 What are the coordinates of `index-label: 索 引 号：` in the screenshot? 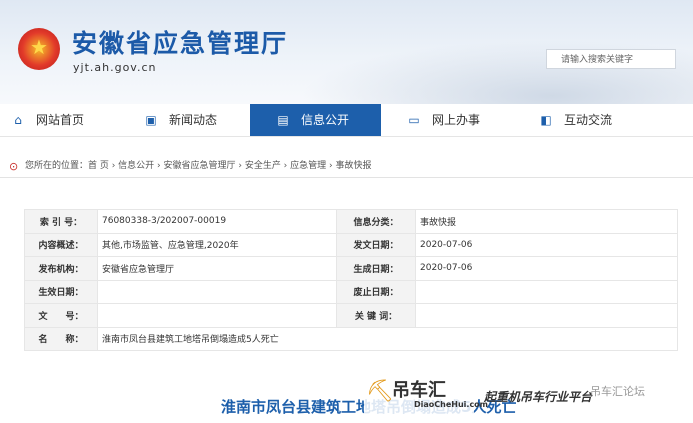 It's located at (61, 221).